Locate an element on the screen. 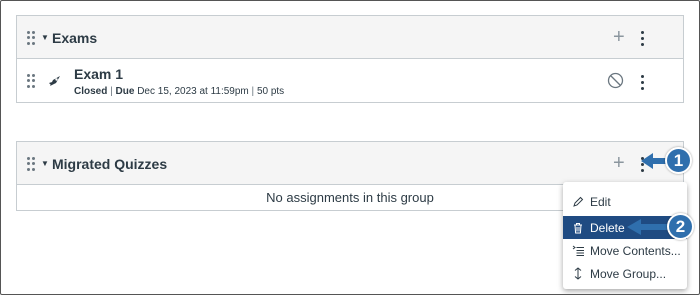  due-label: Due is located at coordinates (125, 91).